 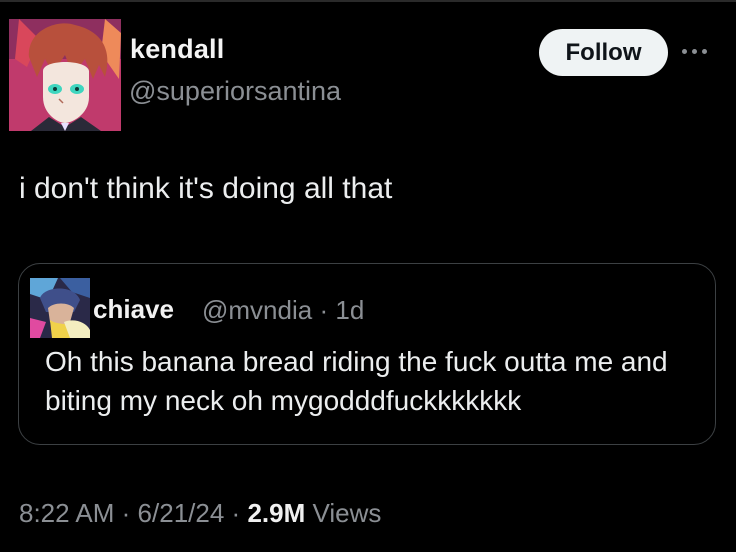 What do you see at coordinates (276, 513) in the screenshot?
I see `views-count: 2.9M` at bounding box center [276, 513].